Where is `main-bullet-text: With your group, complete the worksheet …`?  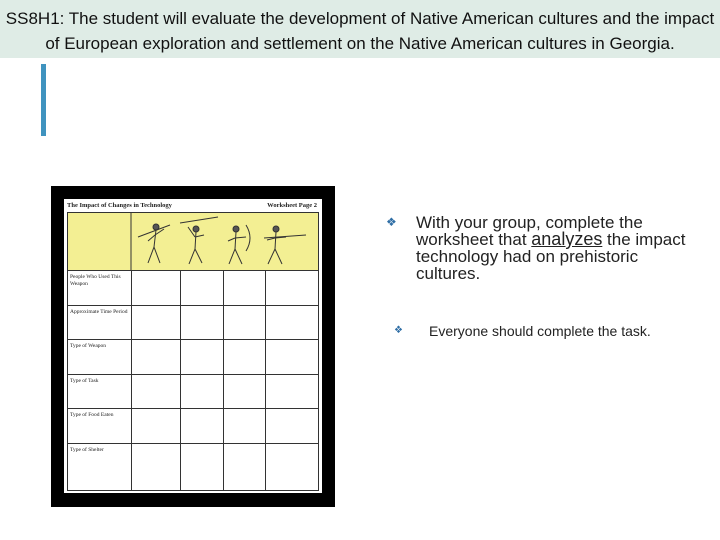 main-bullet-text: With your group, complete the worksheet … is located at coordinates (561, 248).